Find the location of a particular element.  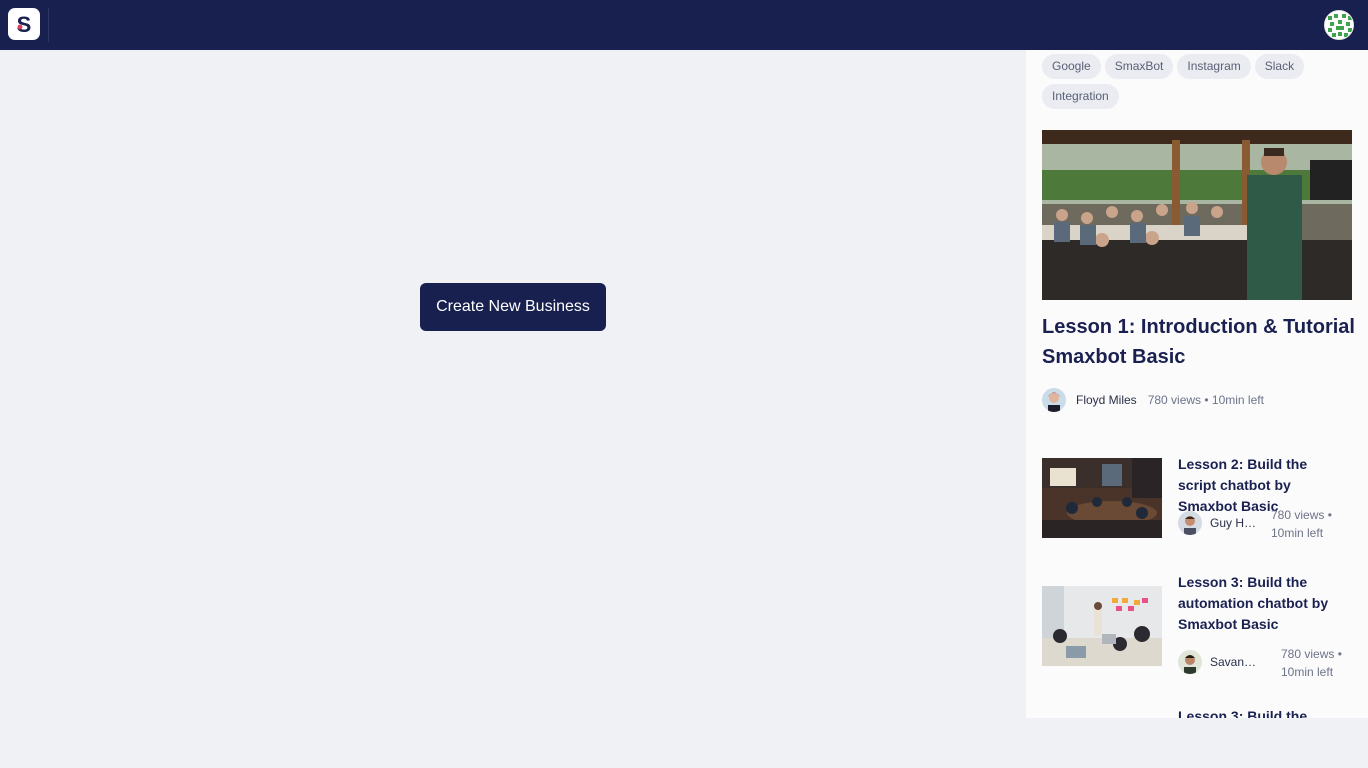

lesson-title: Lesson 3: Build the is located at coordinates (1243, 713).